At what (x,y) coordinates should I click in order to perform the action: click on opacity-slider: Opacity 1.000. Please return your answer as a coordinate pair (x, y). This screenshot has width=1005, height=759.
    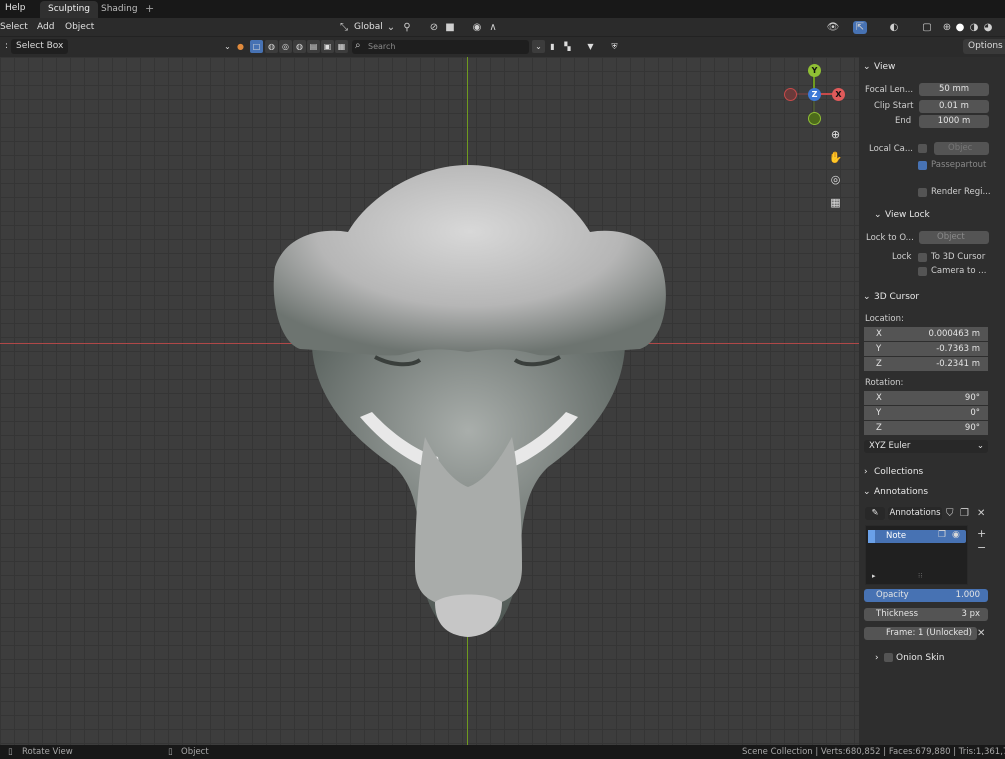
    Looking at the image, I should click on (926, 595).